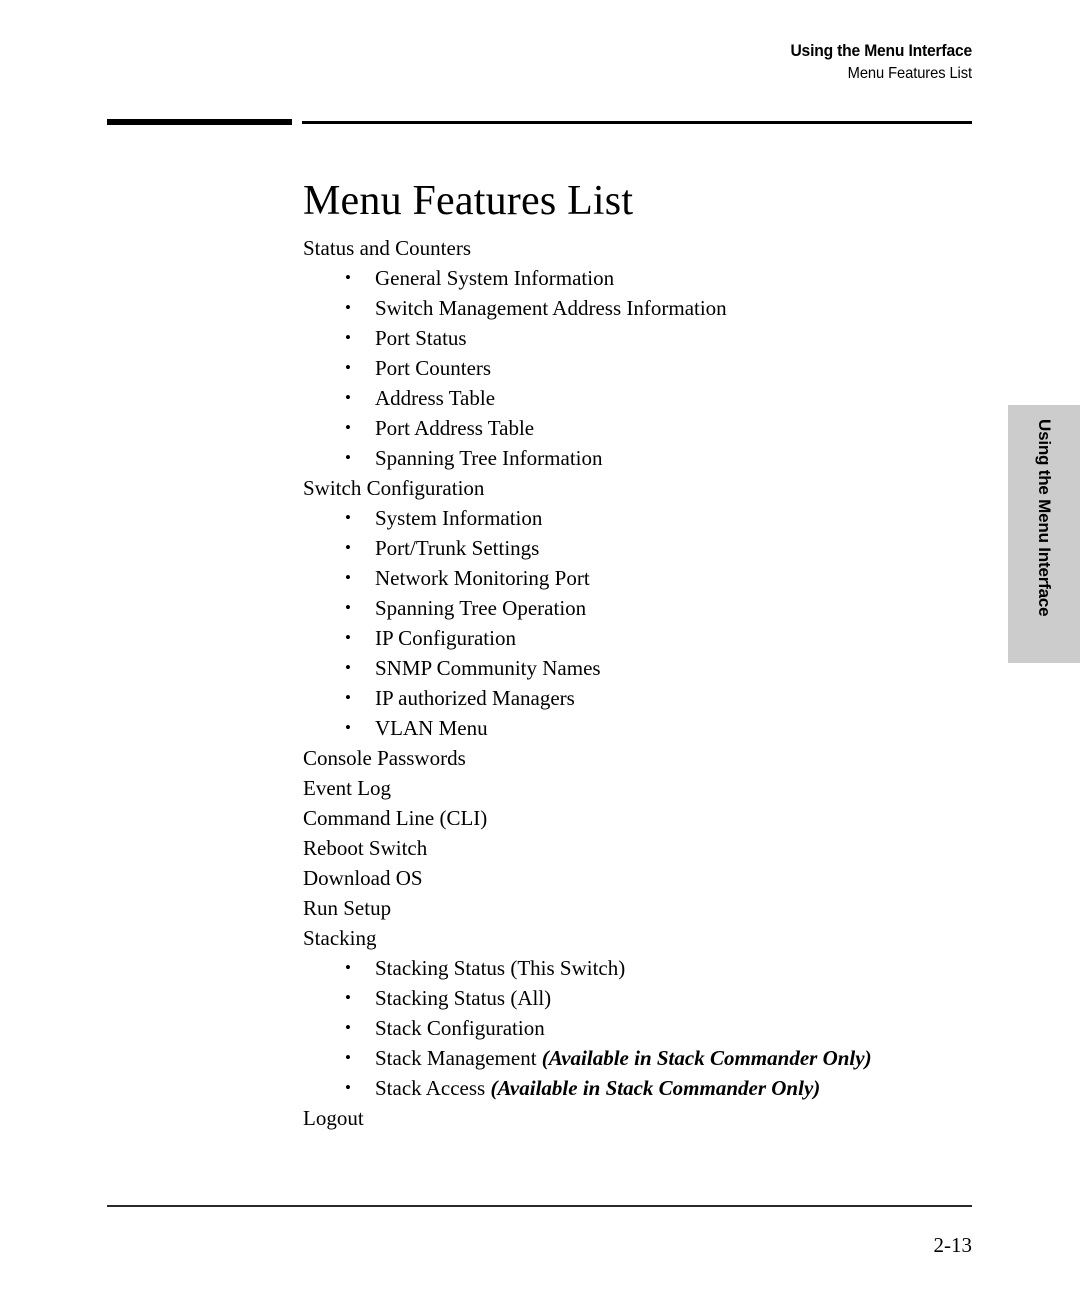 Image resolution: width=1080 pixels, height=1296 pixels. Describe the element at coordinates (475, 698) in the screenshot. I see `menu-item-label: IP authorized Managers` at that location.